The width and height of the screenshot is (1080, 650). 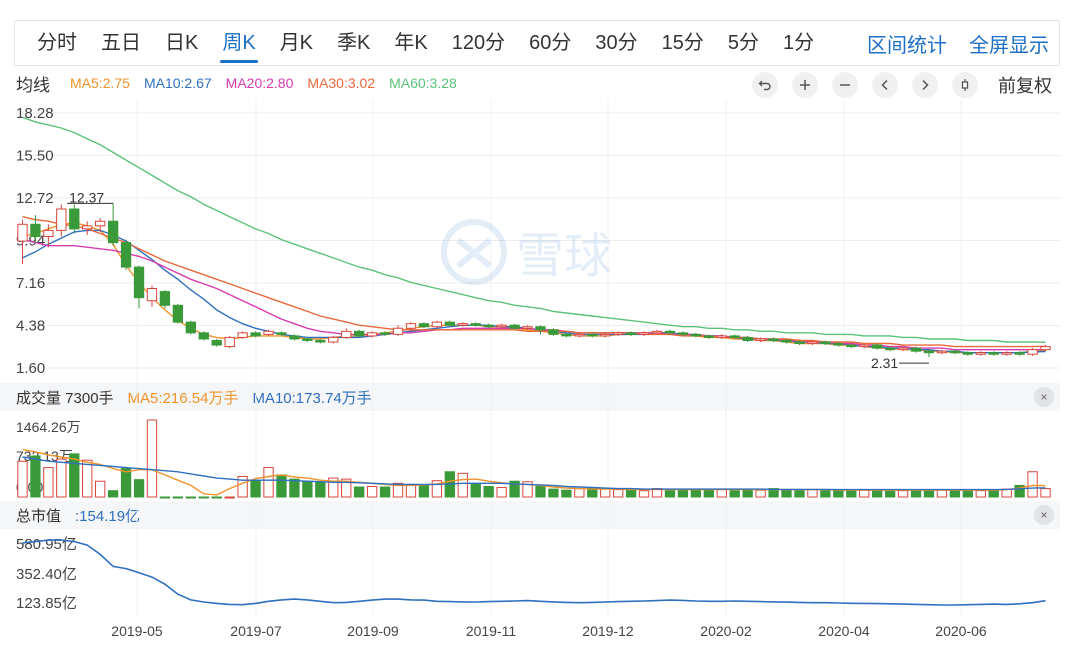 I want to click on time-tick-label: 2019-12, so click(x=608, y=631).